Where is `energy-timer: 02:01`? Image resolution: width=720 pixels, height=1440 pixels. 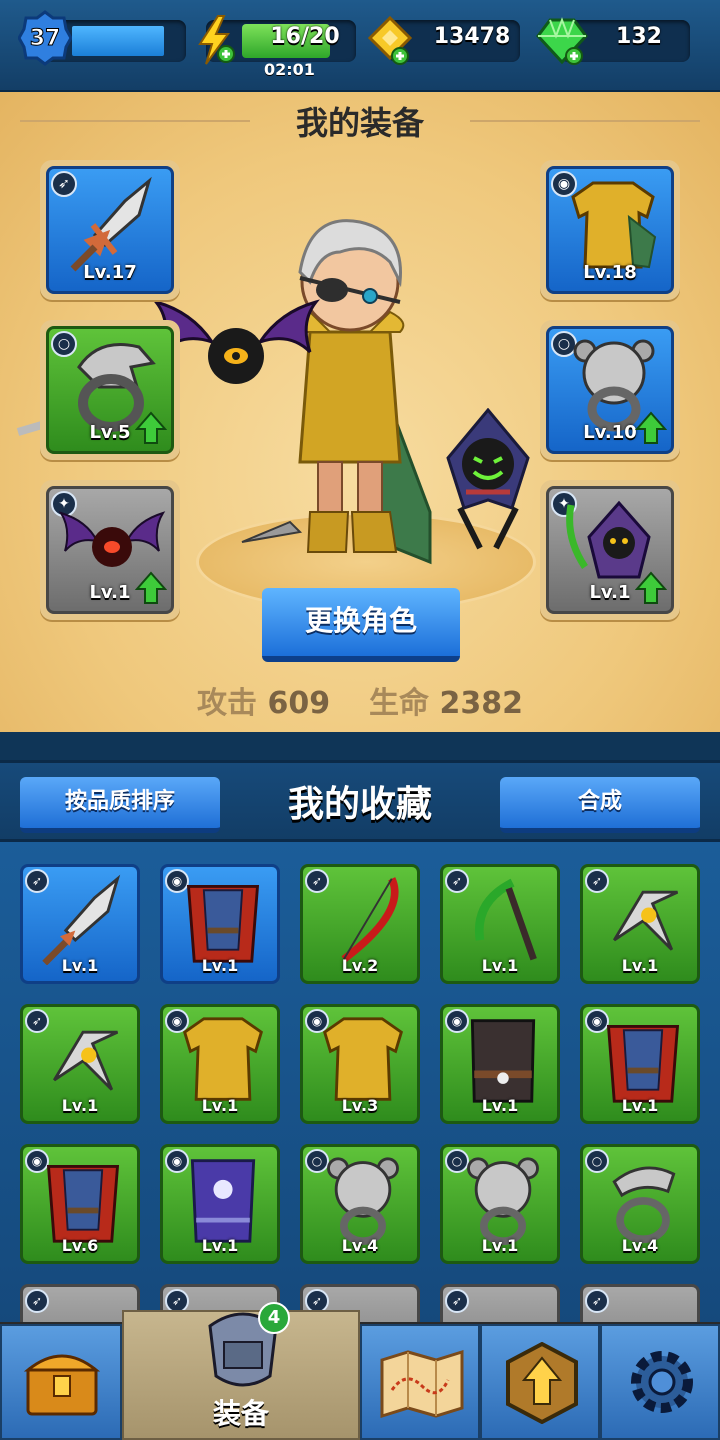
energy-timer: 02:01 is located at coordinates (289, 69).